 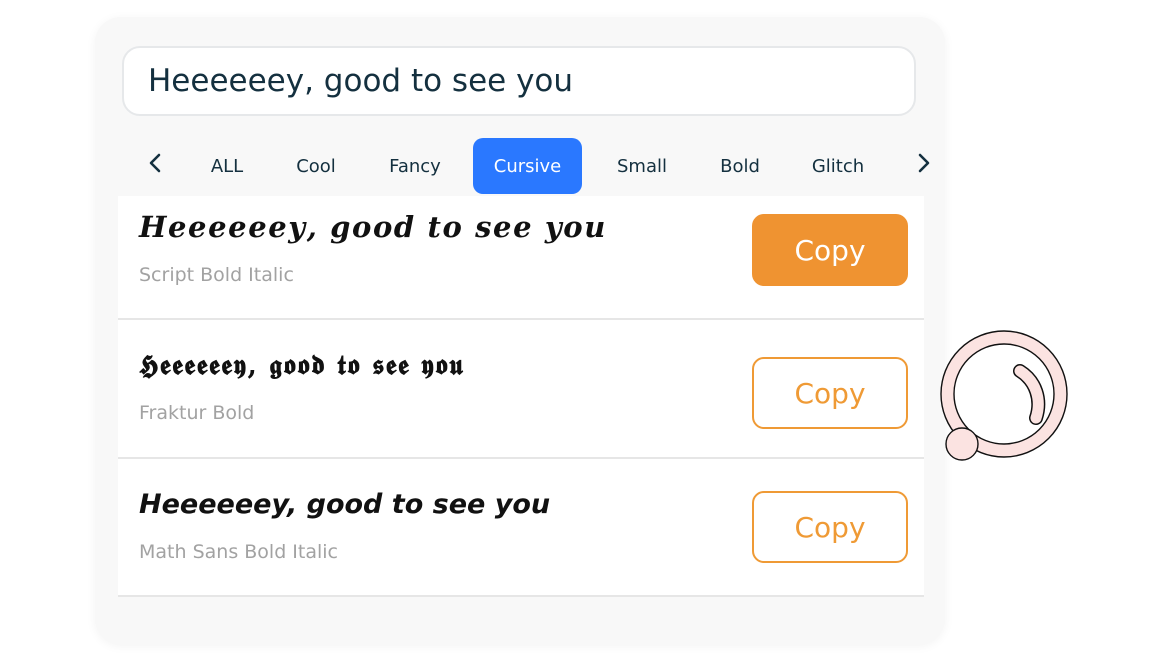 What do you see at coordinates (838, 166) in the screenshot?
I see `tab-glitch: Glitch` at bounding box center [838, 166].